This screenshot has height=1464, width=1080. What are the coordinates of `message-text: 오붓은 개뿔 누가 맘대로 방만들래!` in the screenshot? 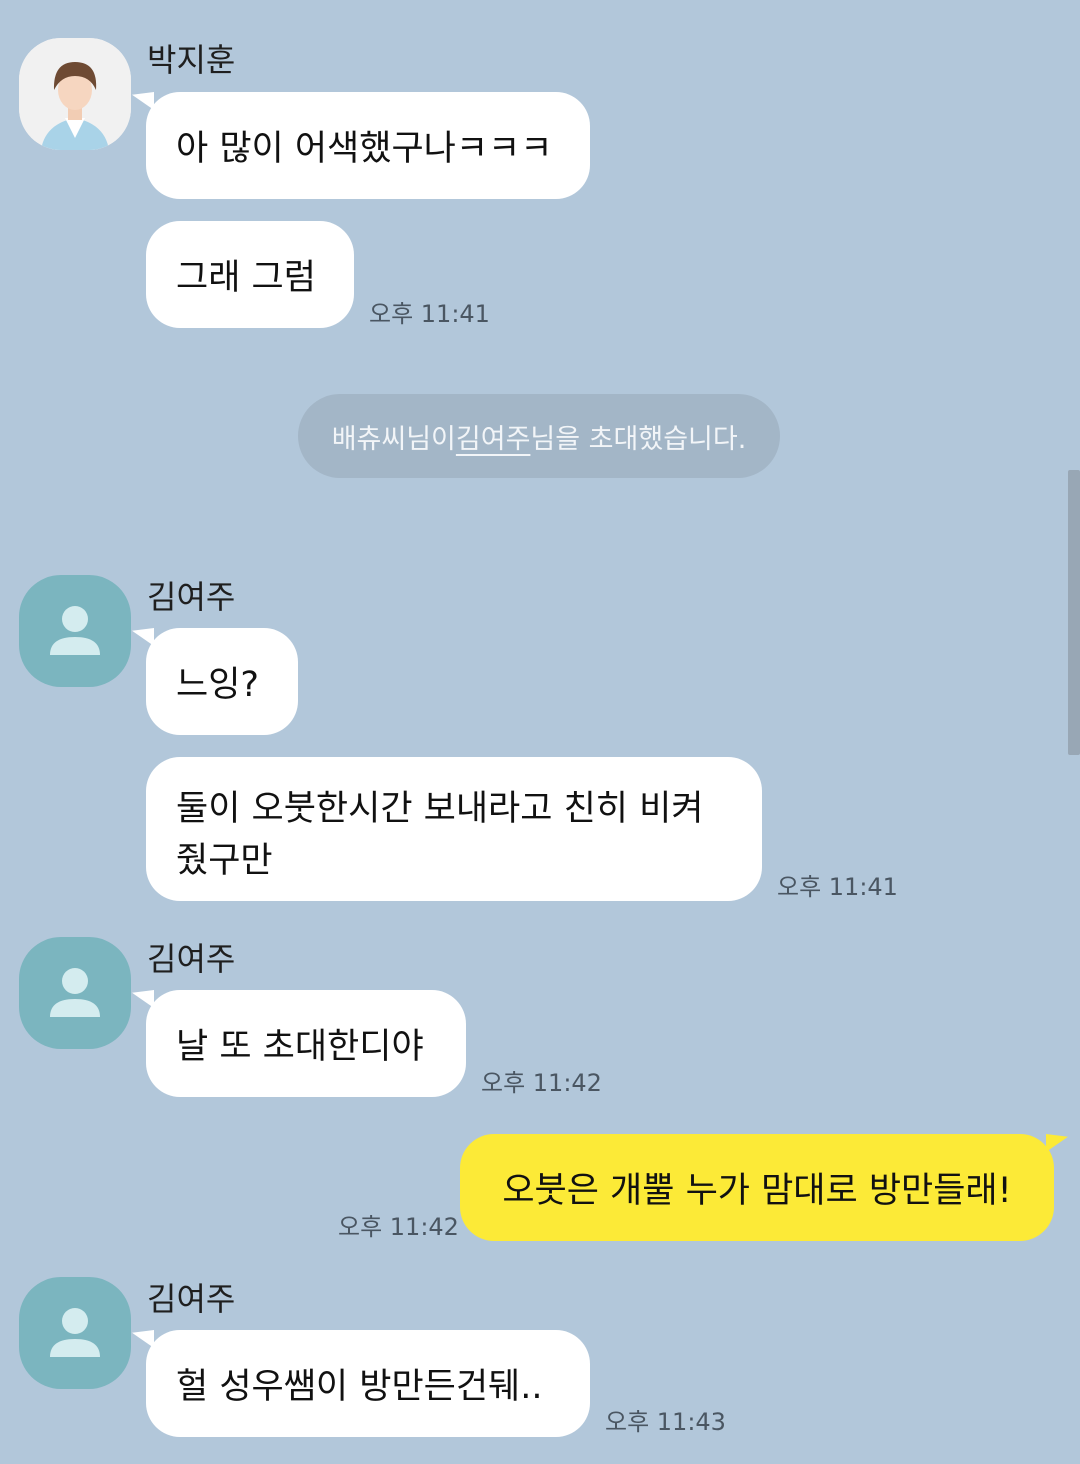 It's located at (757, 1191).